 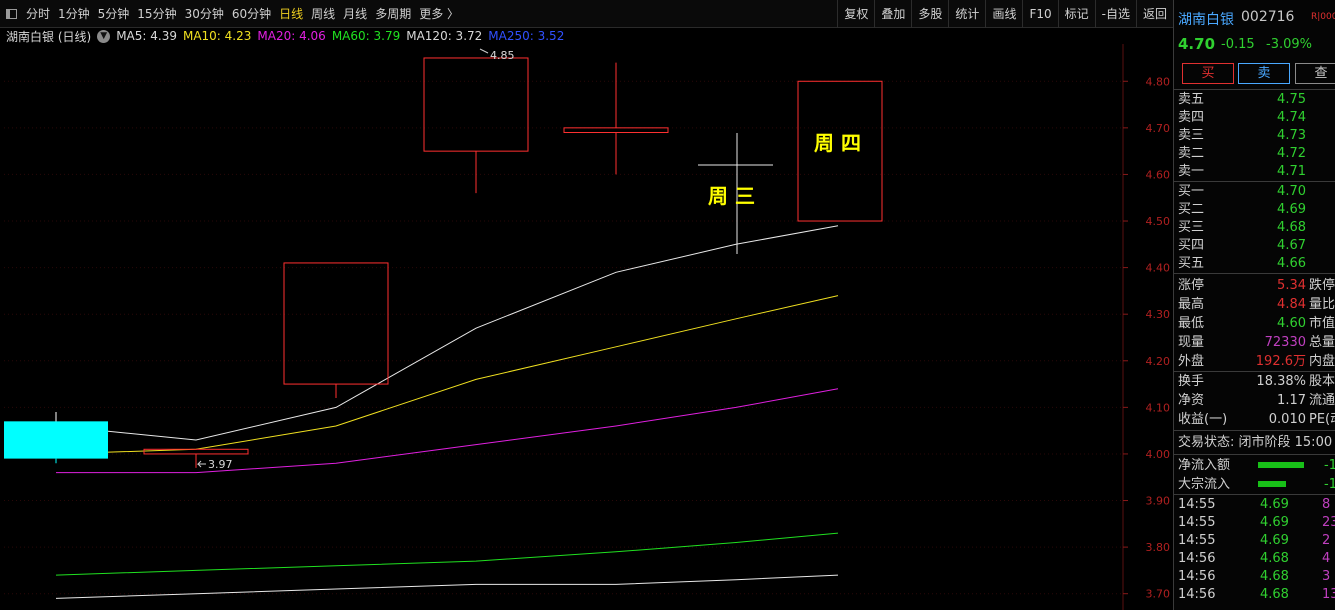 I want to click on tool-button: 画线, so click(x=1003, y=14).